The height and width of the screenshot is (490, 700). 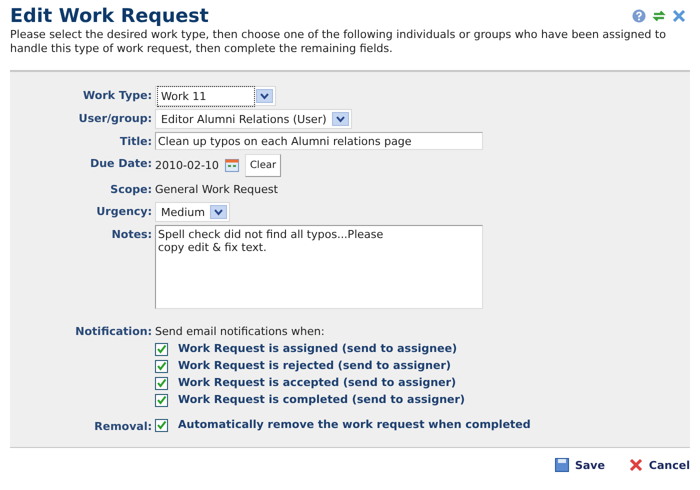 I want to click on title-field: Clean up typos on each Alumni relations page, so click(x=319, y=141).